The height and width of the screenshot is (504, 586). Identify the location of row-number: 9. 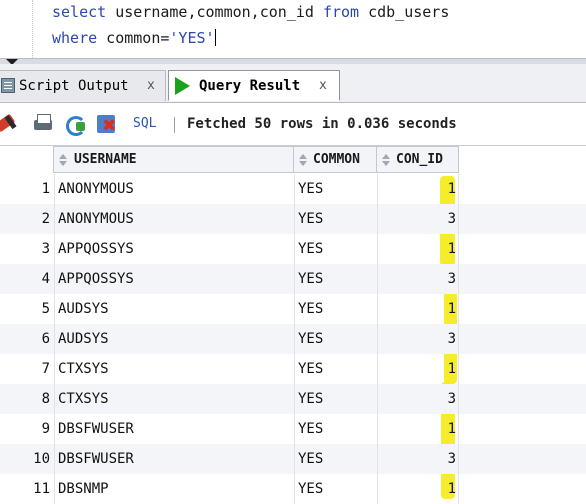
(26, 429).